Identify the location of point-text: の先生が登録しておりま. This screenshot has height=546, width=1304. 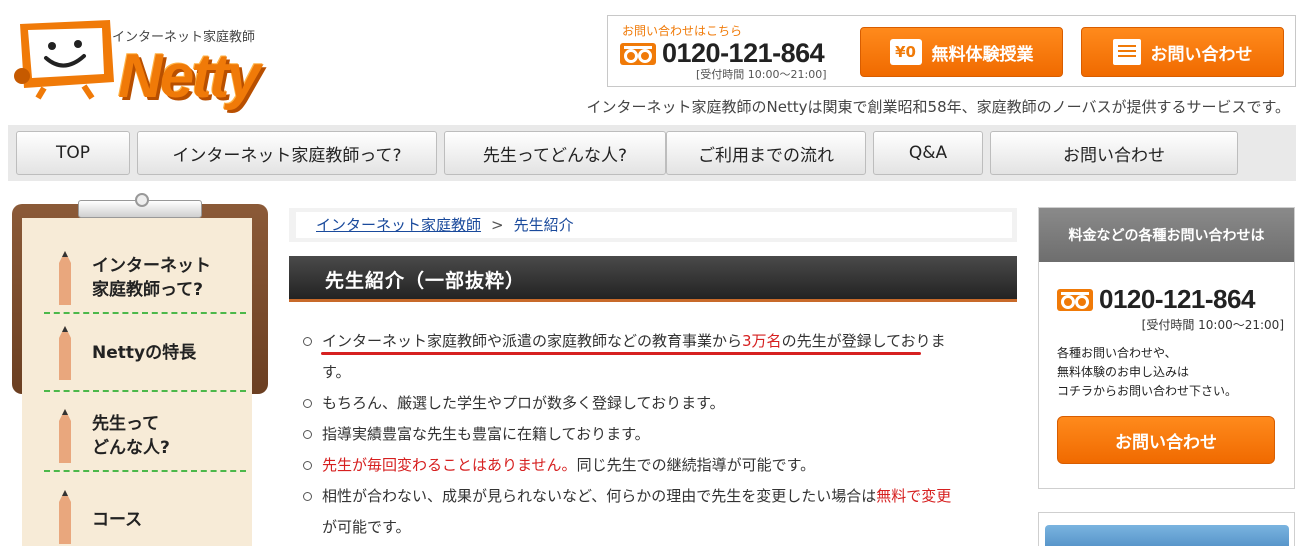
(863, 341).